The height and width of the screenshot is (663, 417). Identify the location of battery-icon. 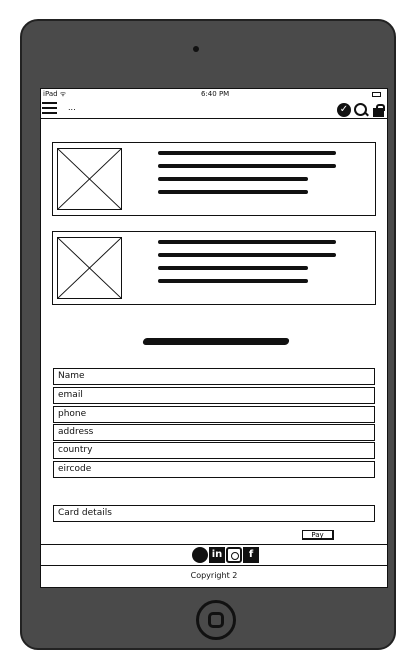
(376, 94).